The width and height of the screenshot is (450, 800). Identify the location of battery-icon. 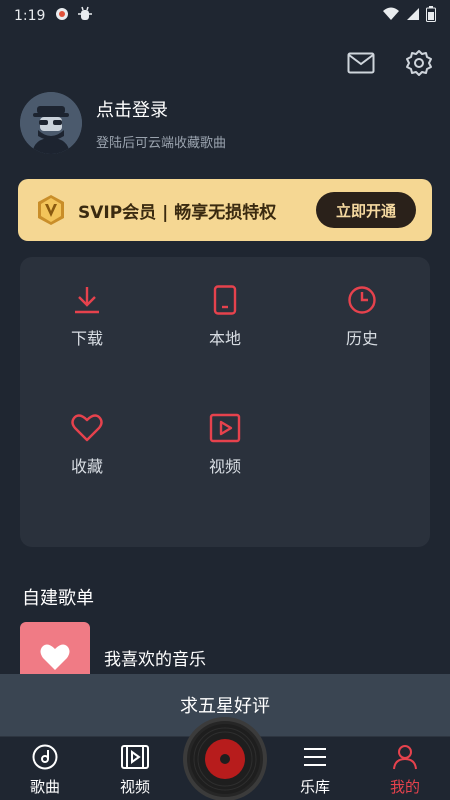
(431, 16).